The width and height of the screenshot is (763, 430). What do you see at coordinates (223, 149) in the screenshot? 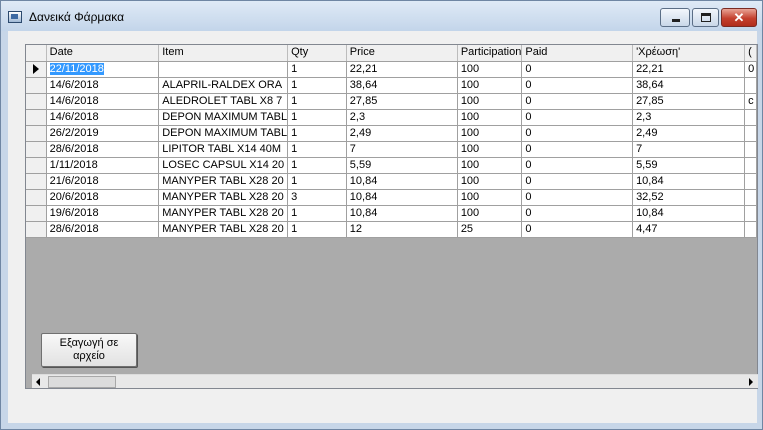
I see `cell-item: LIPITOR TABL X14 40M` at bounding box center [223, 149].